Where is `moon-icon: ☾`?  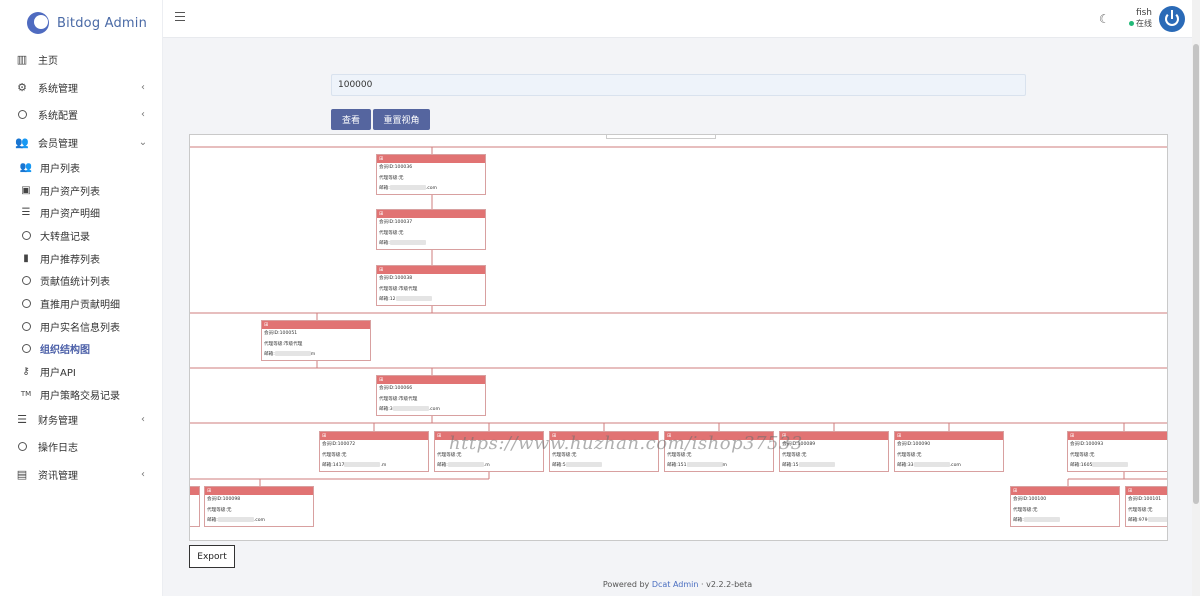 moon-icon: ☾ is located at coordinates (1104, 19).